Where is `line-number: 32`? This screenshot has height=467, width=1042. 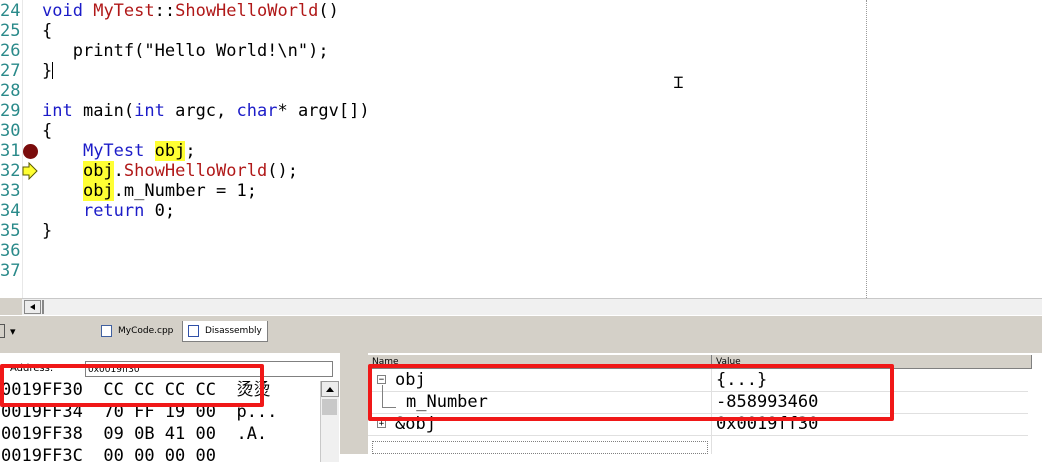 line-number: 32 is located at coordinates (10, 171).